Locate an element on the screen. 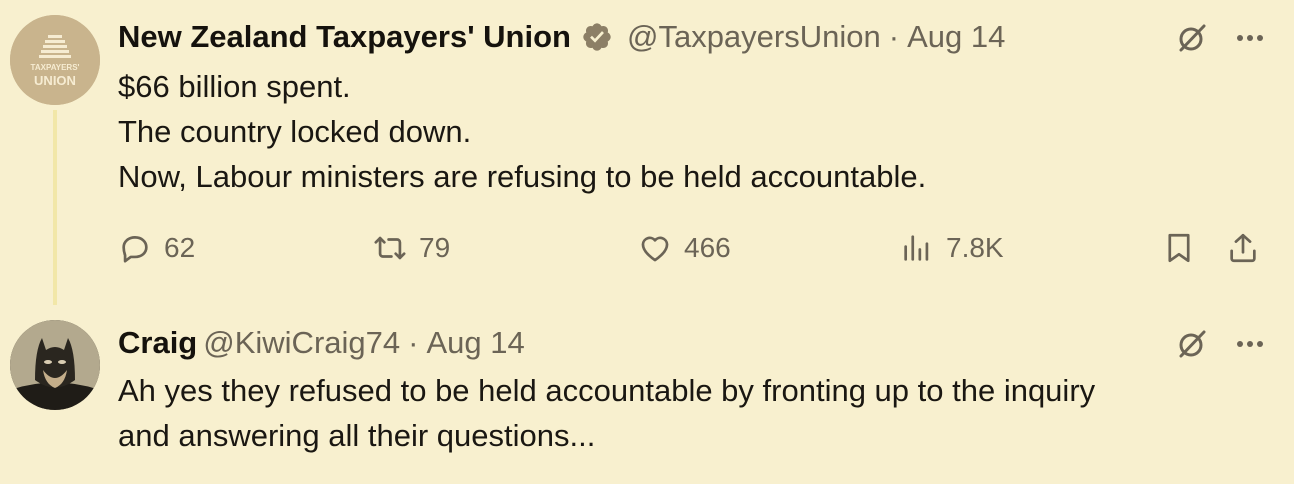 Image resolution: width=1294 pixels, height=484 pixels. author-handle: @KiwiCraig74 is located at coordinates (301, 343).